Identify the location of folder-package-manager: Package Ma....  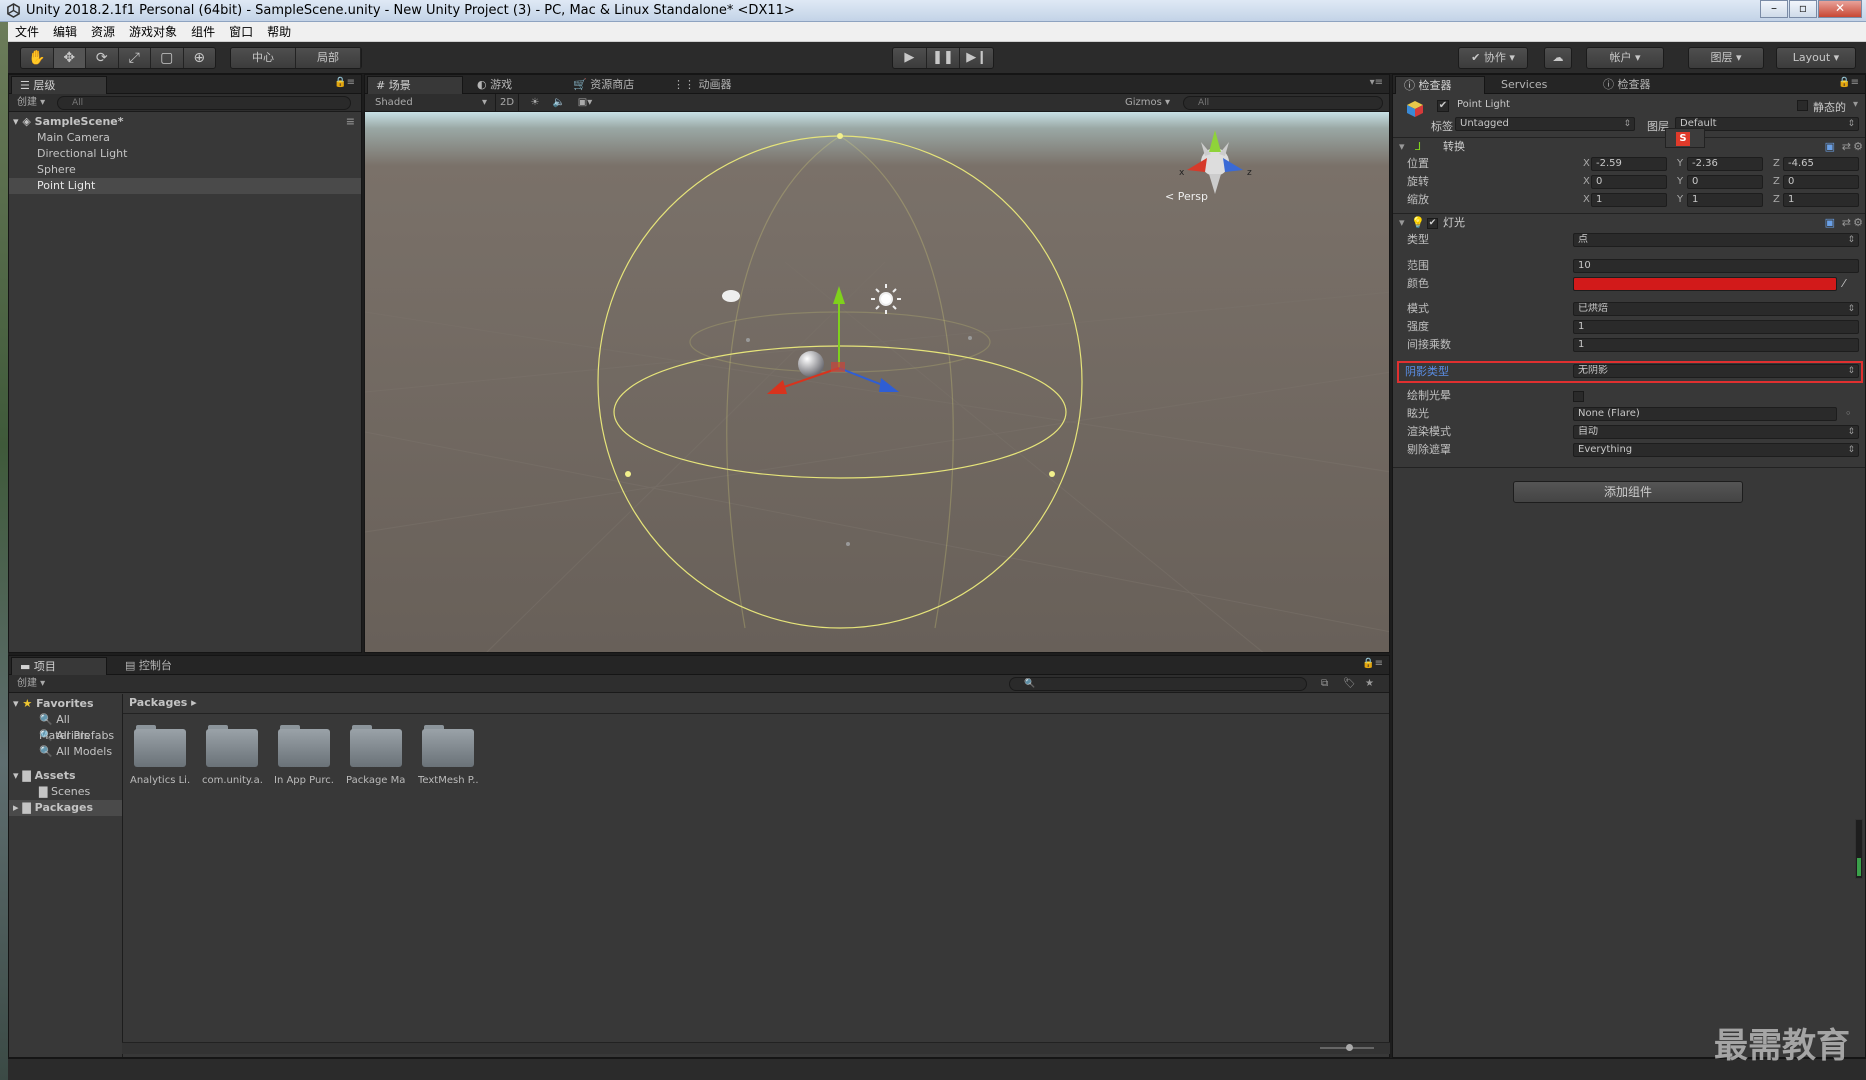
(376, 755).